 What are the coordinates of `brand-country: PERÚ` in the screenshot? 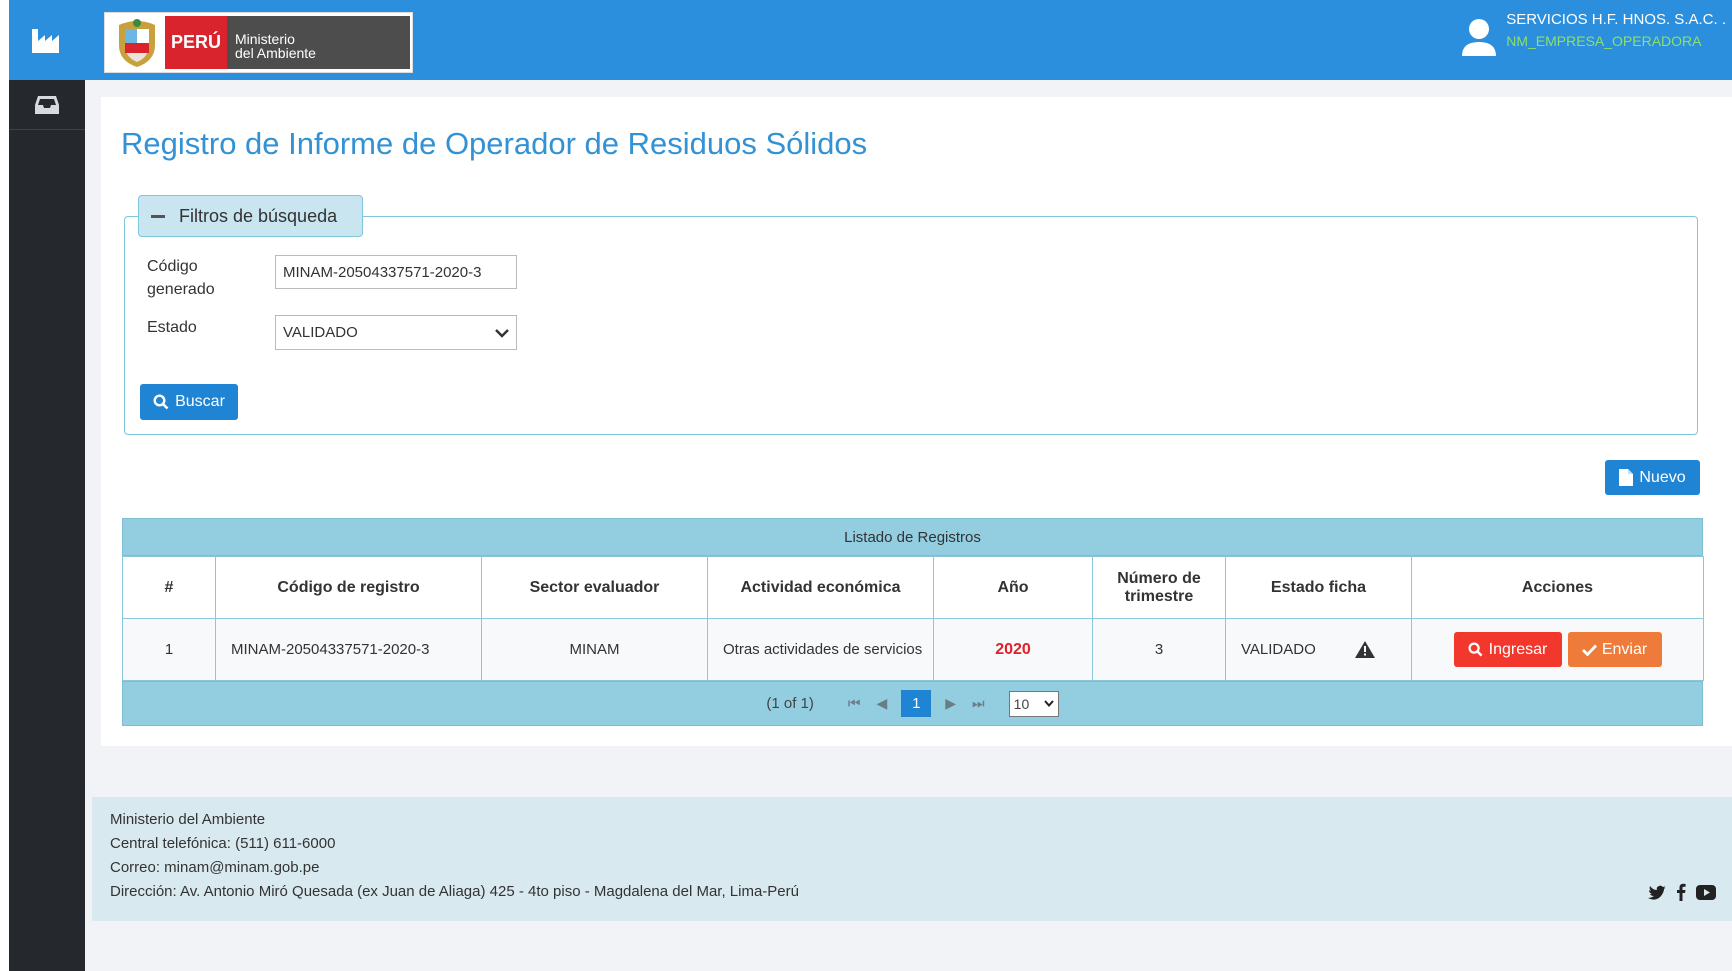 It's located at (196, 42).